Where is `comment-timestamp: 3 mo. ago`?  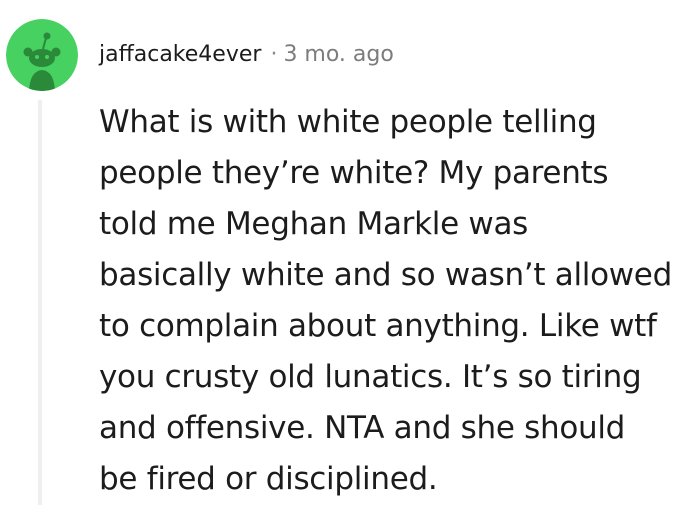 comment-timestamp: 3 mo. ago is located at coordinates (338, 54).